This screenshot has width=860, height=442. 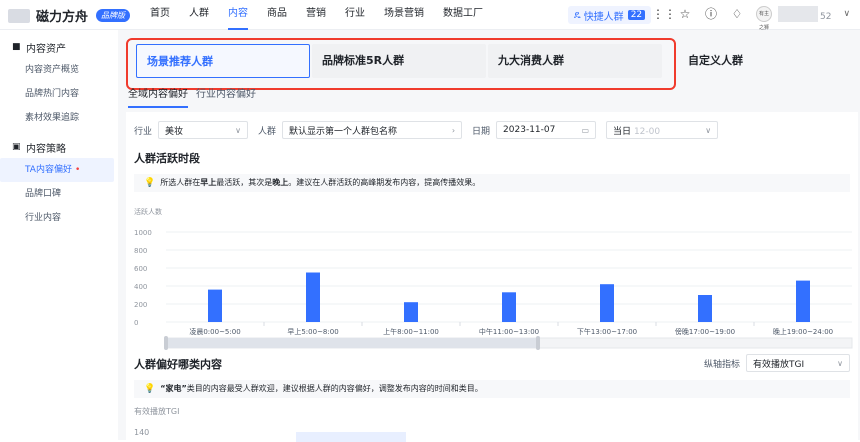 I want to click on main-nav: 首页 人群 内容 商品 营销 行业 场景营销 数据工厂, so click(x=326, y=15).